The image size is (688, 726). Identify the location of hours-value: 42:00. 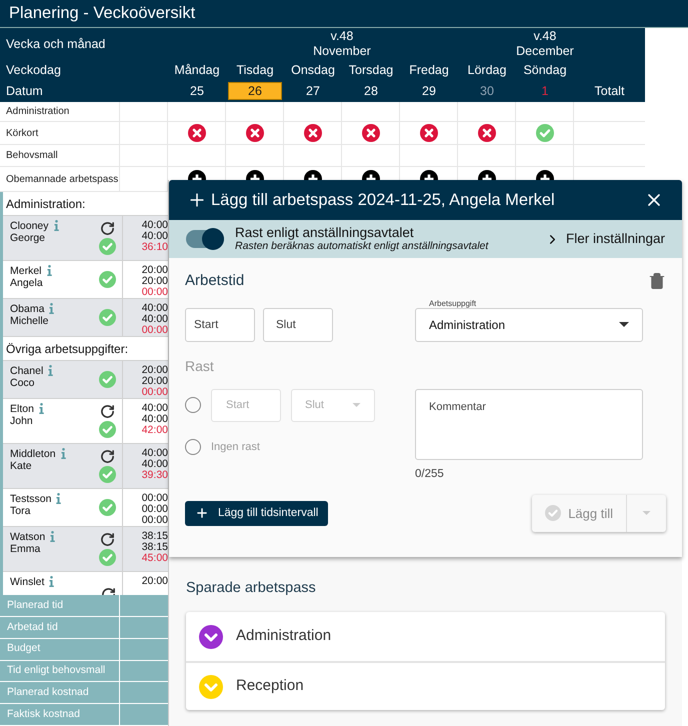
(155, 430).